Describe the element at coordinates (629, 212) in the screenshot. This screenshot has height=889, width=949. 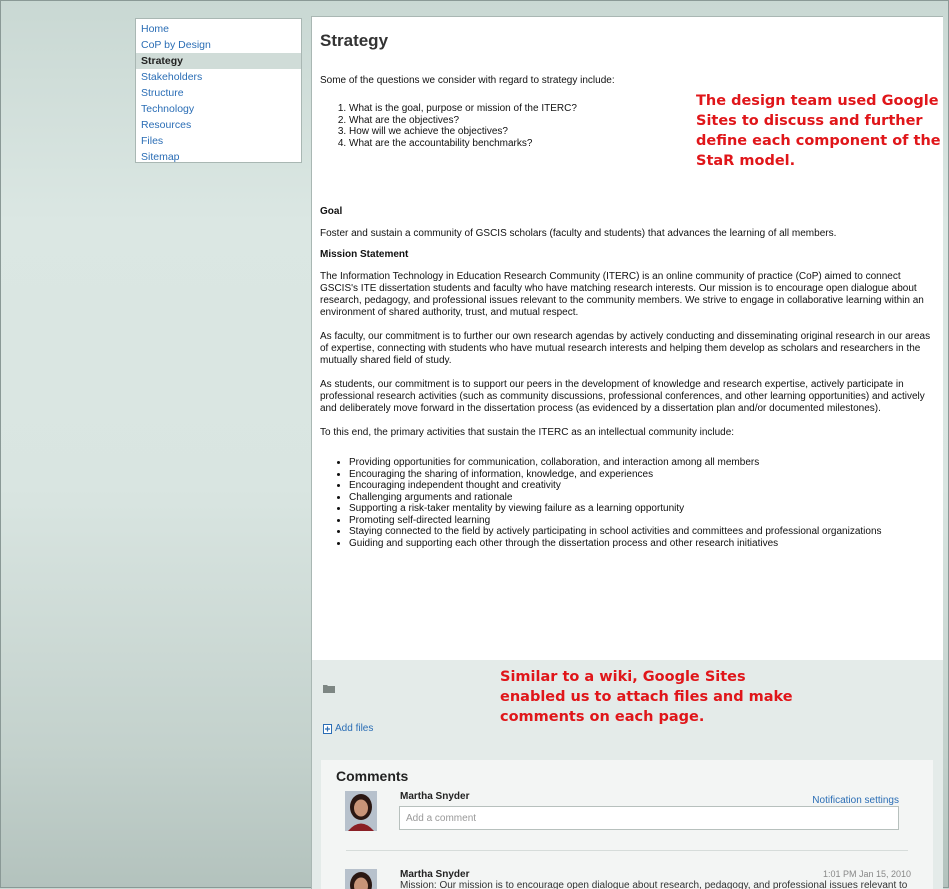
I see `goal-heading: Goal` at that location.